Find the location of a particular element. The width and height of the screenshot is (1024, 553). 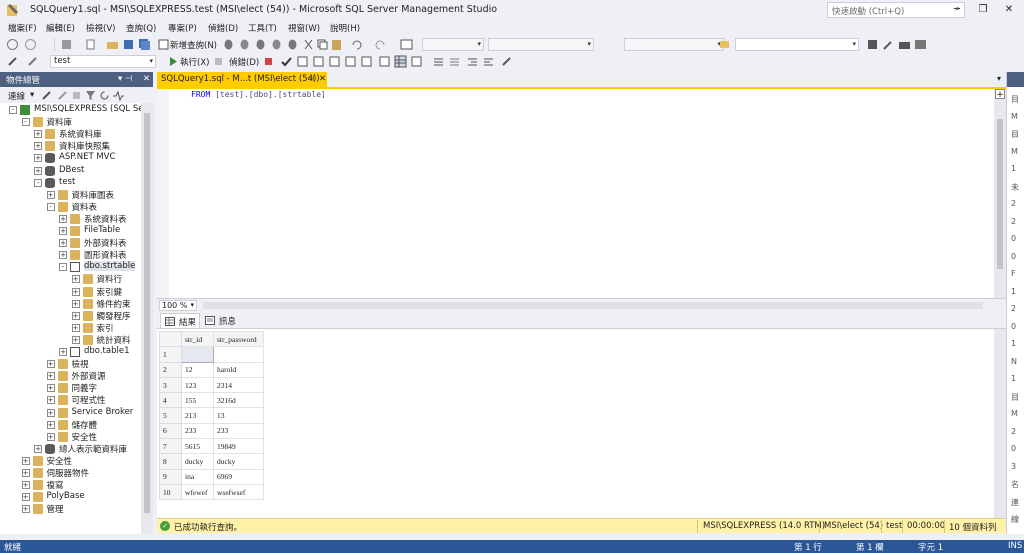

grid-cell: 19849 is located at coordinates (238, 446).